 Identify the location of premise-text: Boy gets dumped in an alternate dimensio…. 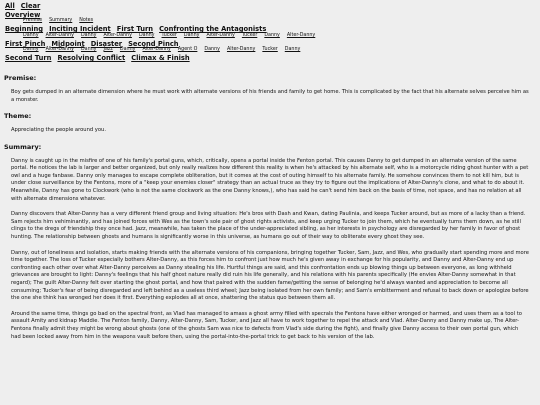
(270, 96).